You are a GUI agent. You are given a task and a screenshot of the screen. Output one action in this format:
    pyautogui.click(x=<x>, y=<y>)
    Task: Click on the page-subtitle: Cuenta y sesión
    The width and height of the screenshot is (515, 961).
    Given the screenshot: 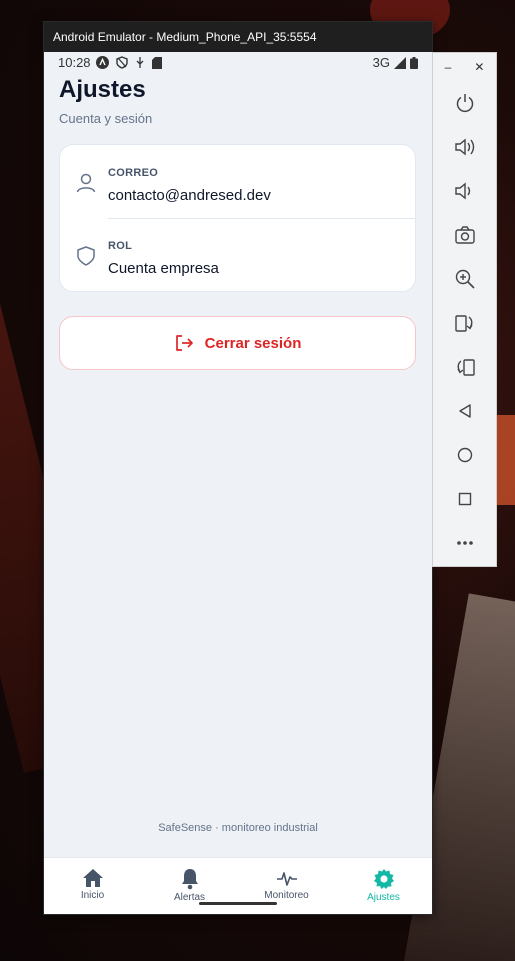 What is the action you would take?
    pyautogui.click(x=106, y=118)
    